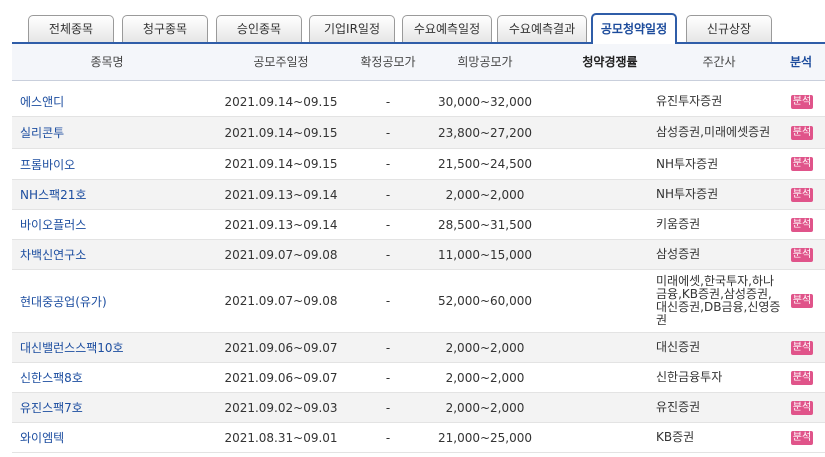  What do you see at coordinates (610, 62) in the screenshot?
I see `header-competition-rate: 청약경쟁률` at bounding box center [610, 62].